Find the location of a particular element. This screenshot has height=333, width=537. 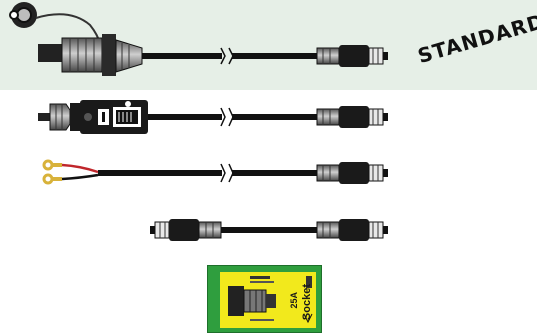

product-package: Socket 25A is located at coordinates (264, 299).